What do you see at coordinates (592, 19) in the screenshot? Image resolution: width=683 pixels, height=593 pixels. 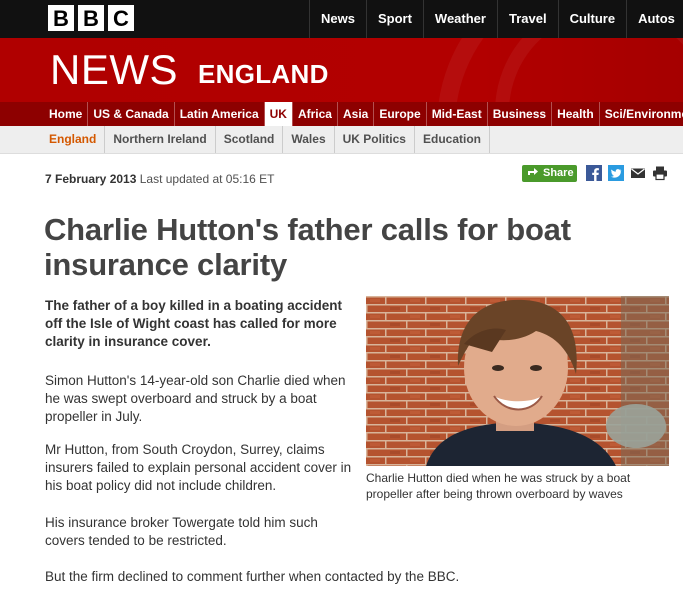 I see `top-nav-culture: Culture` at bounding box center [592, 19].